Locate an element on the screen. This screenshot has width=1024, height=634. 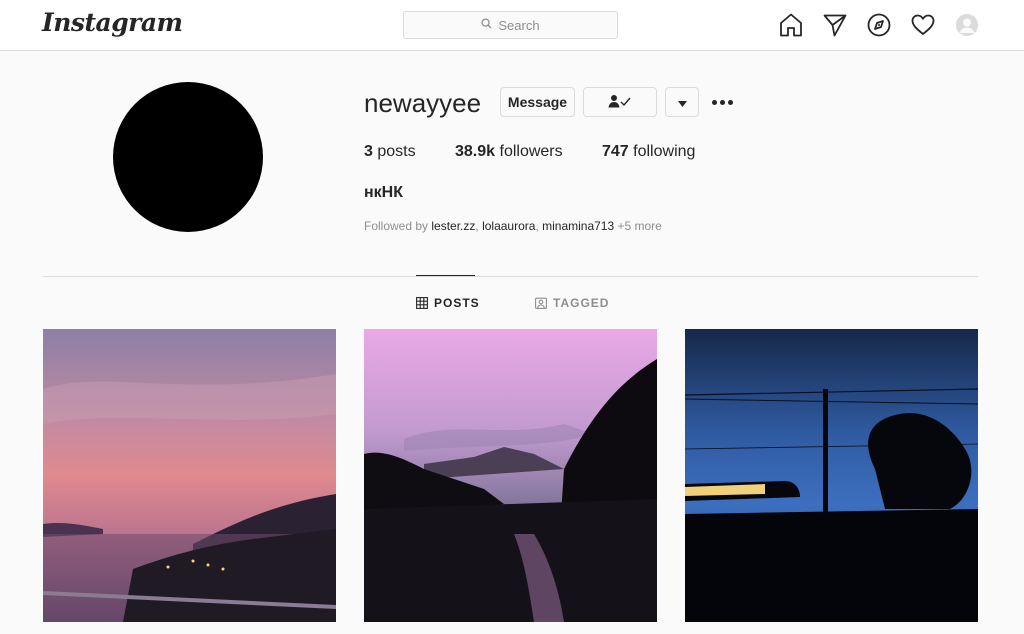
tab-posts: POSTS is located at coordinates (448, 303).